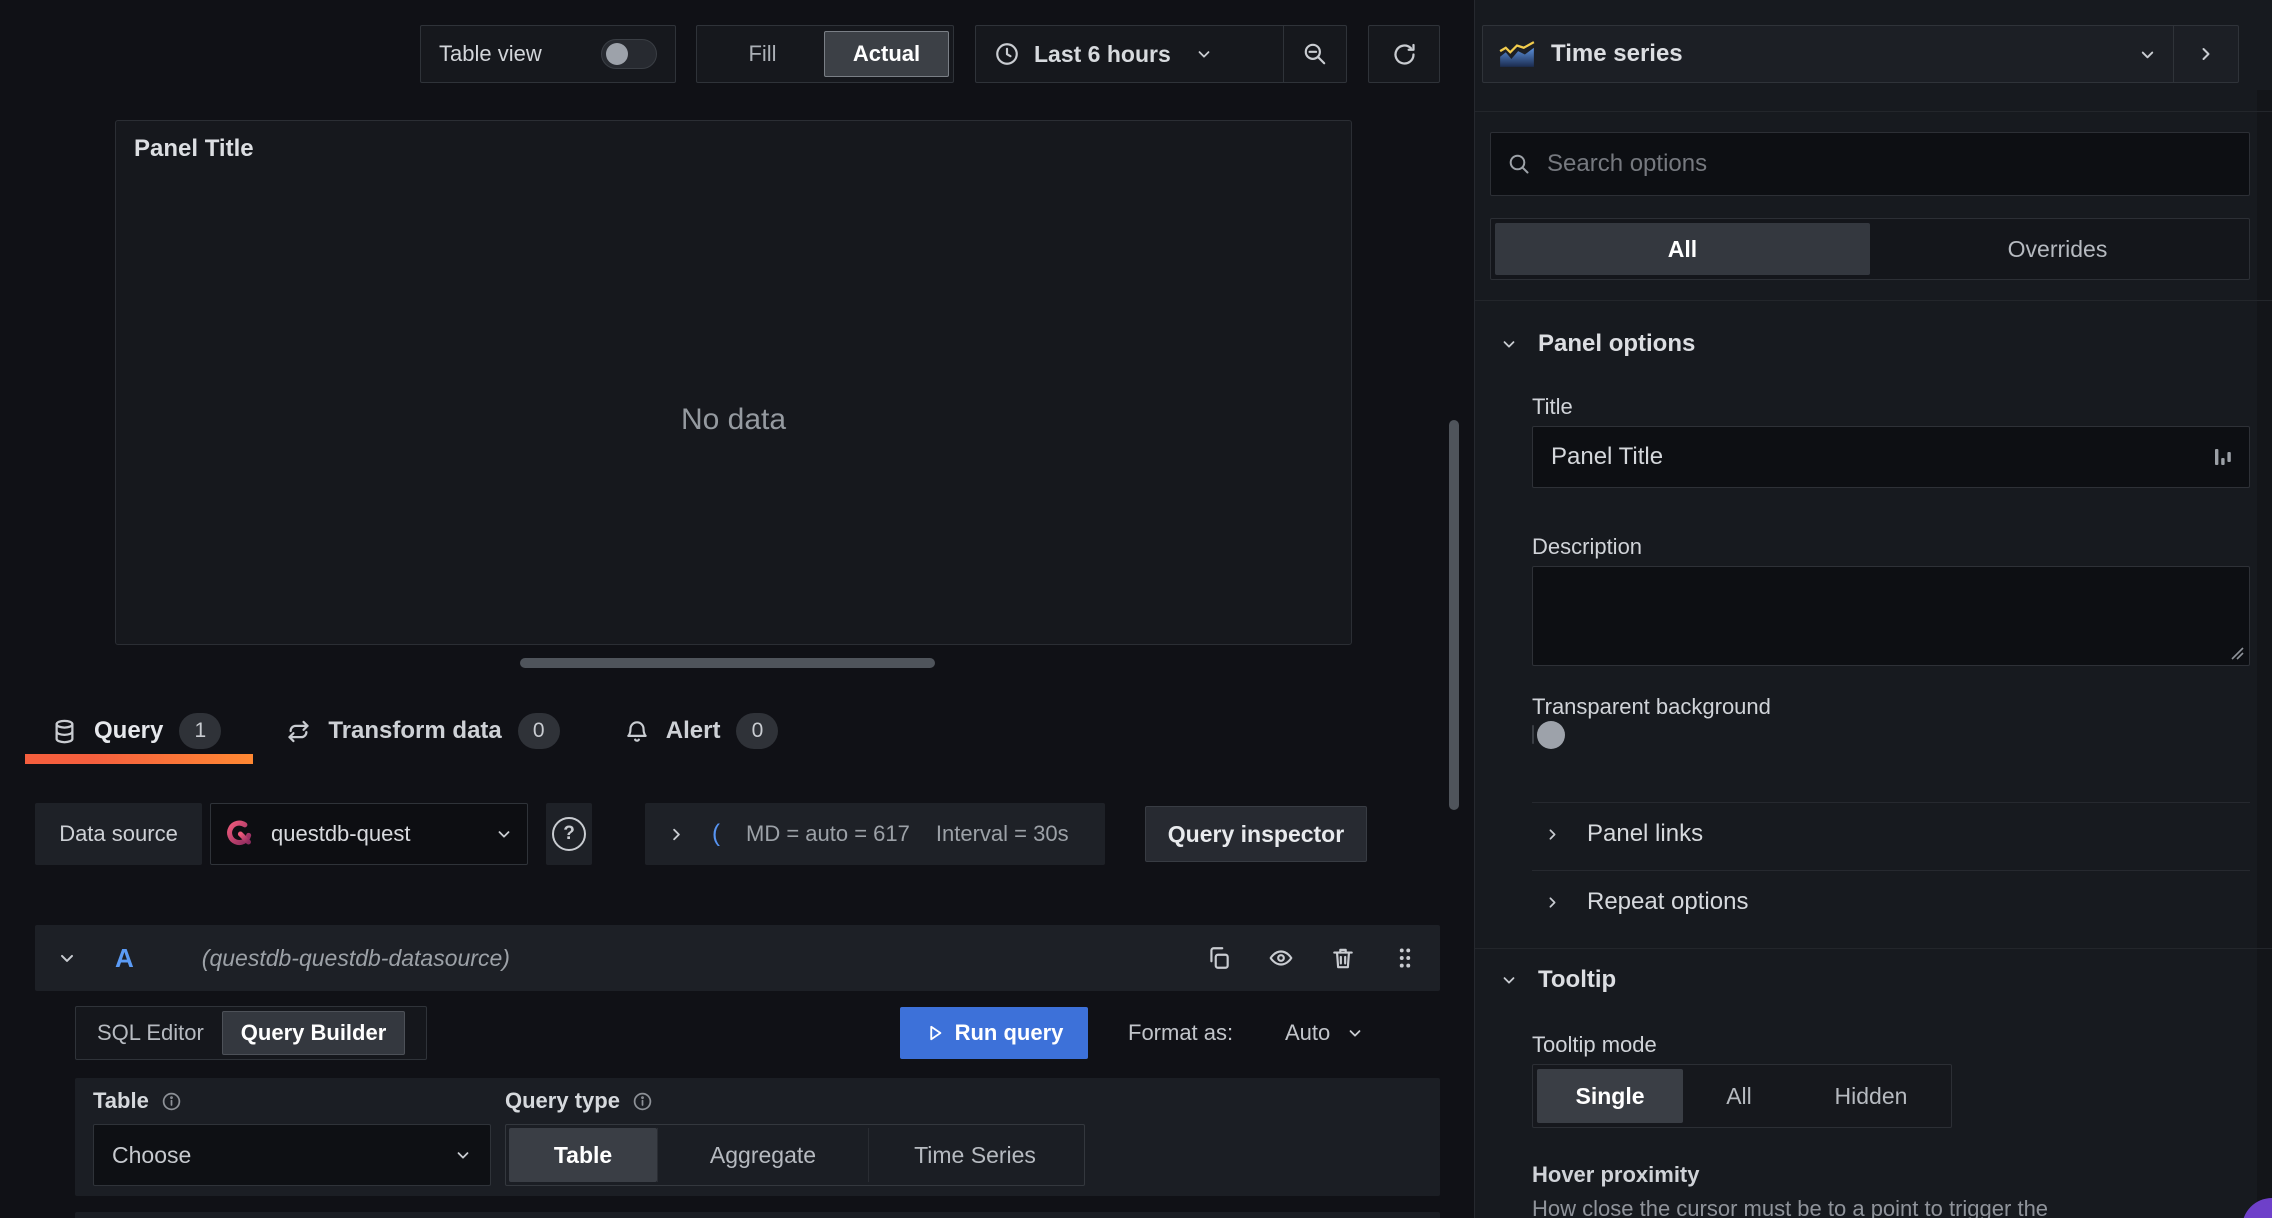  I want to click on sidebar-top-divider, so click(1873, 111).